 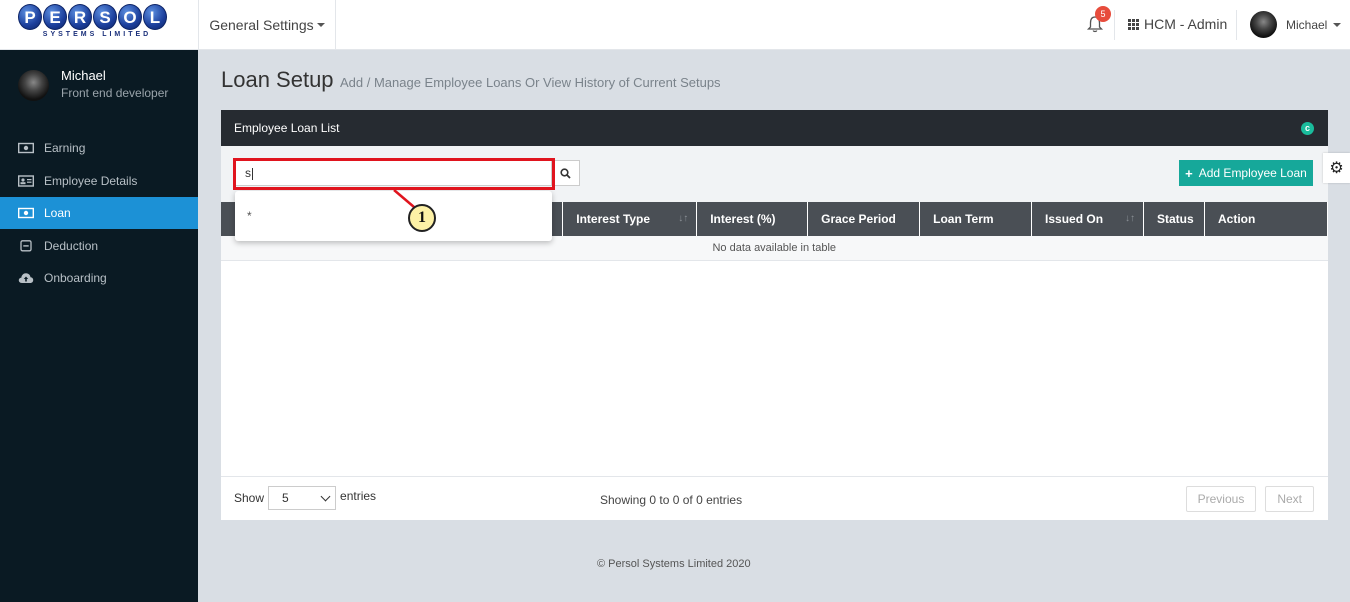 What do you see at coordinates (1189, 173) in the screenshot?
I see `plus-icon: +` at bounding box center [1189, 173].